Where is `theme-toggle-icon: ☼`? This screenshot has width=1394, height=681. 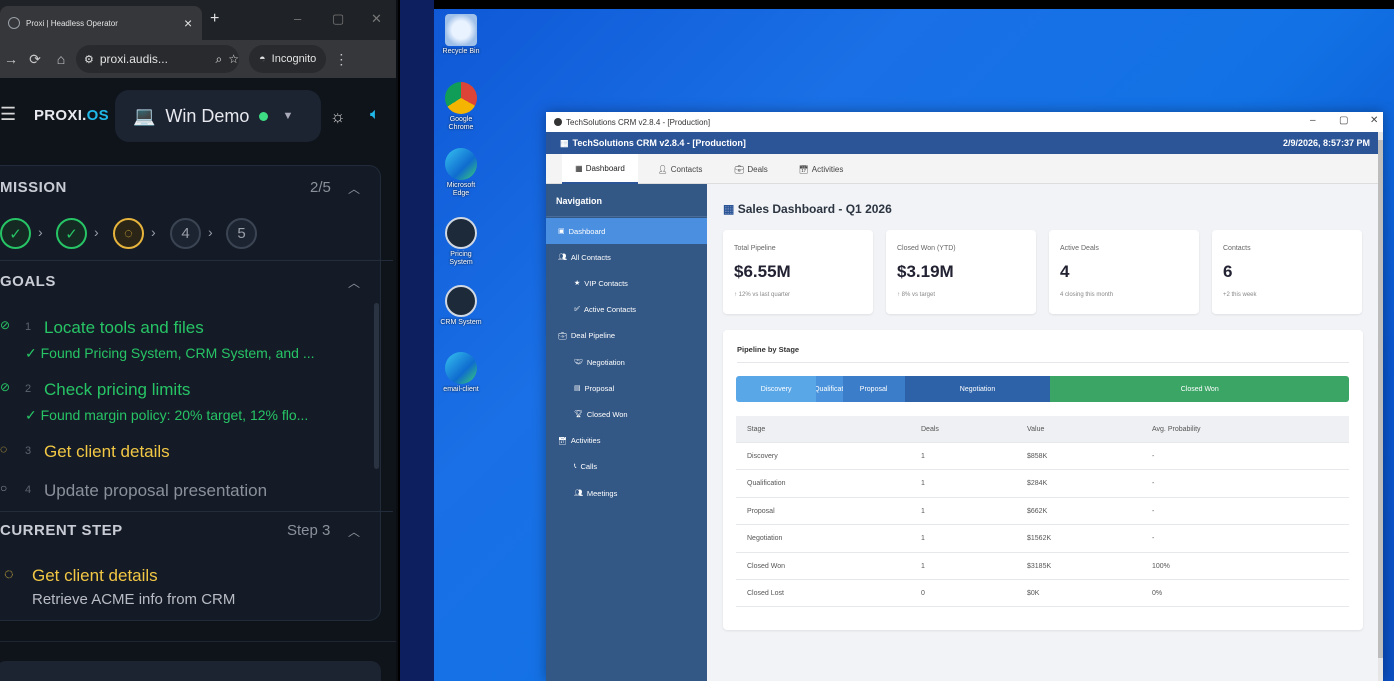 theme-toggle-icon: ☼ is located at coordinates (338, 117).